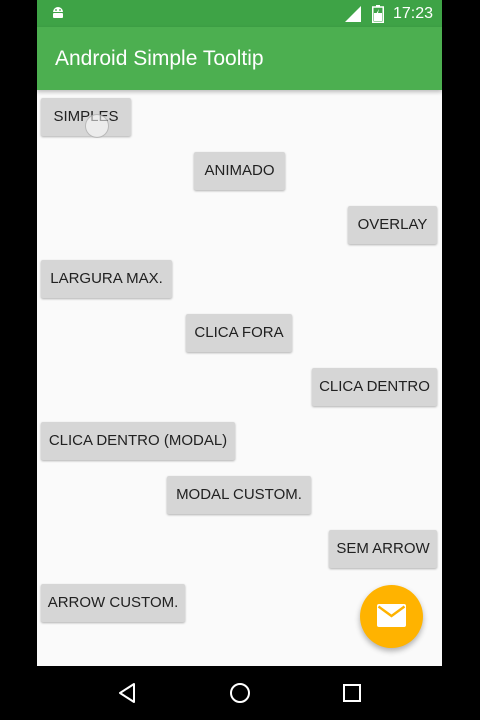  Describe the element at coordinates (239, 13) in the screenshot. I see `status-bar: 17:23` at that location.